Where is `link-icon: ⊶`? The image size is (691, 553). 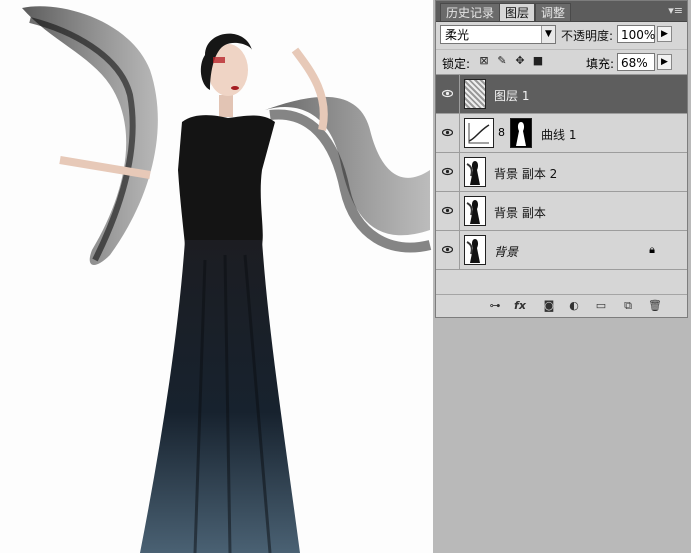 link-icon: ⊶ is located at coordinates (495, 306).